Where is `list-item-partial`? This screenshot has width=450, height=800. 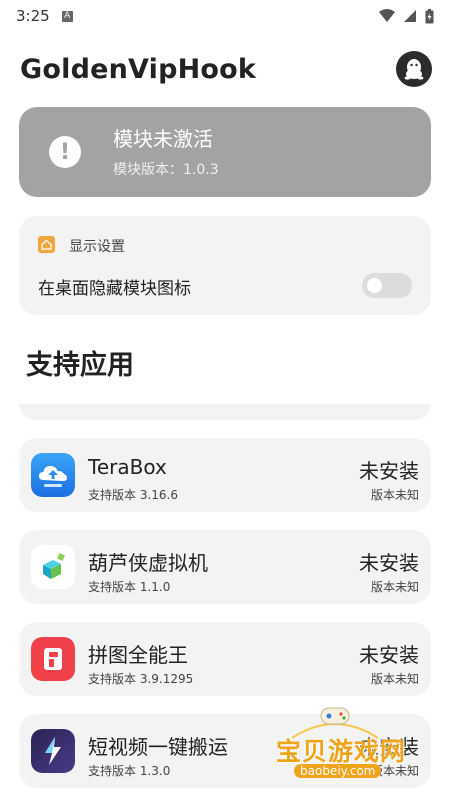 list-item-partial is located at coordinates (225, 412).